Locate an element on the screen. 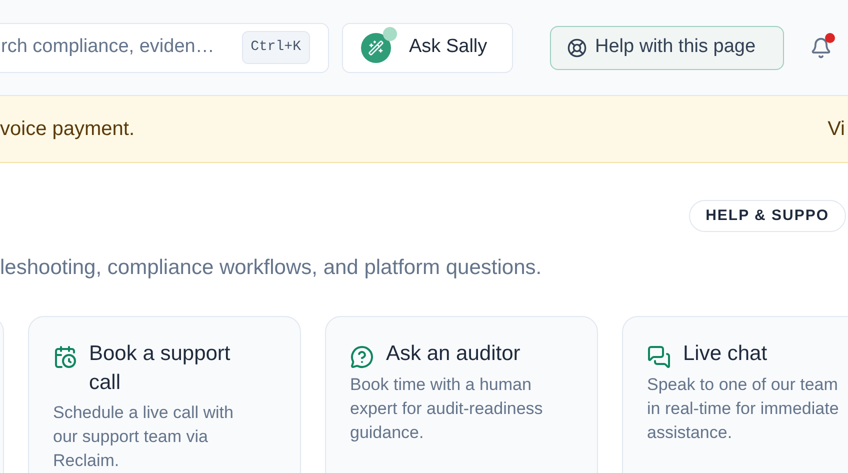  lifebuoy-icon is located at coordinates (577, 48).